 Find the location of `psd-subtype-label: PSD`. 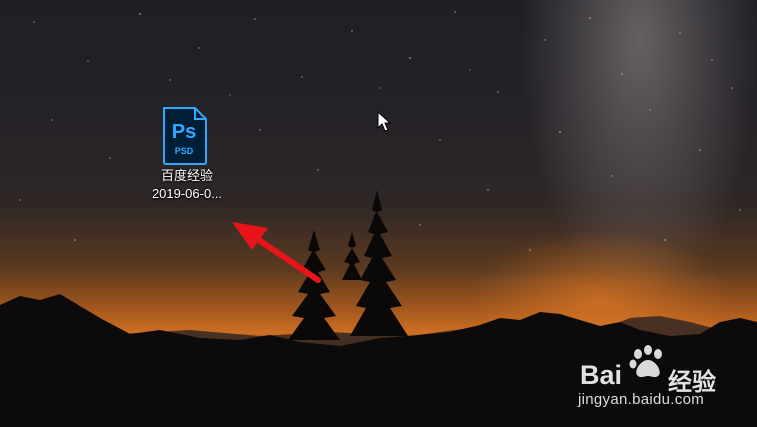

psd-subtype-label: PSD is located at coordinates (184, 151).